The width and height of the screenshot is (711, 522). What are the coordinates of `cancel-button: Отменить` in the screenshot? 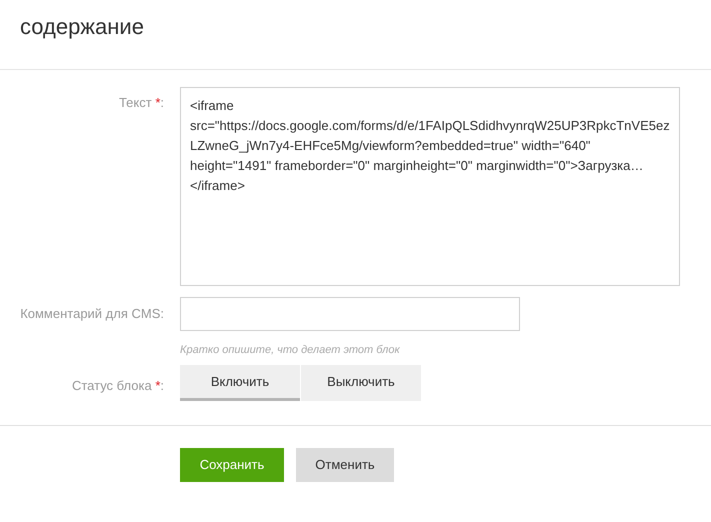 It's located at (345, 465).